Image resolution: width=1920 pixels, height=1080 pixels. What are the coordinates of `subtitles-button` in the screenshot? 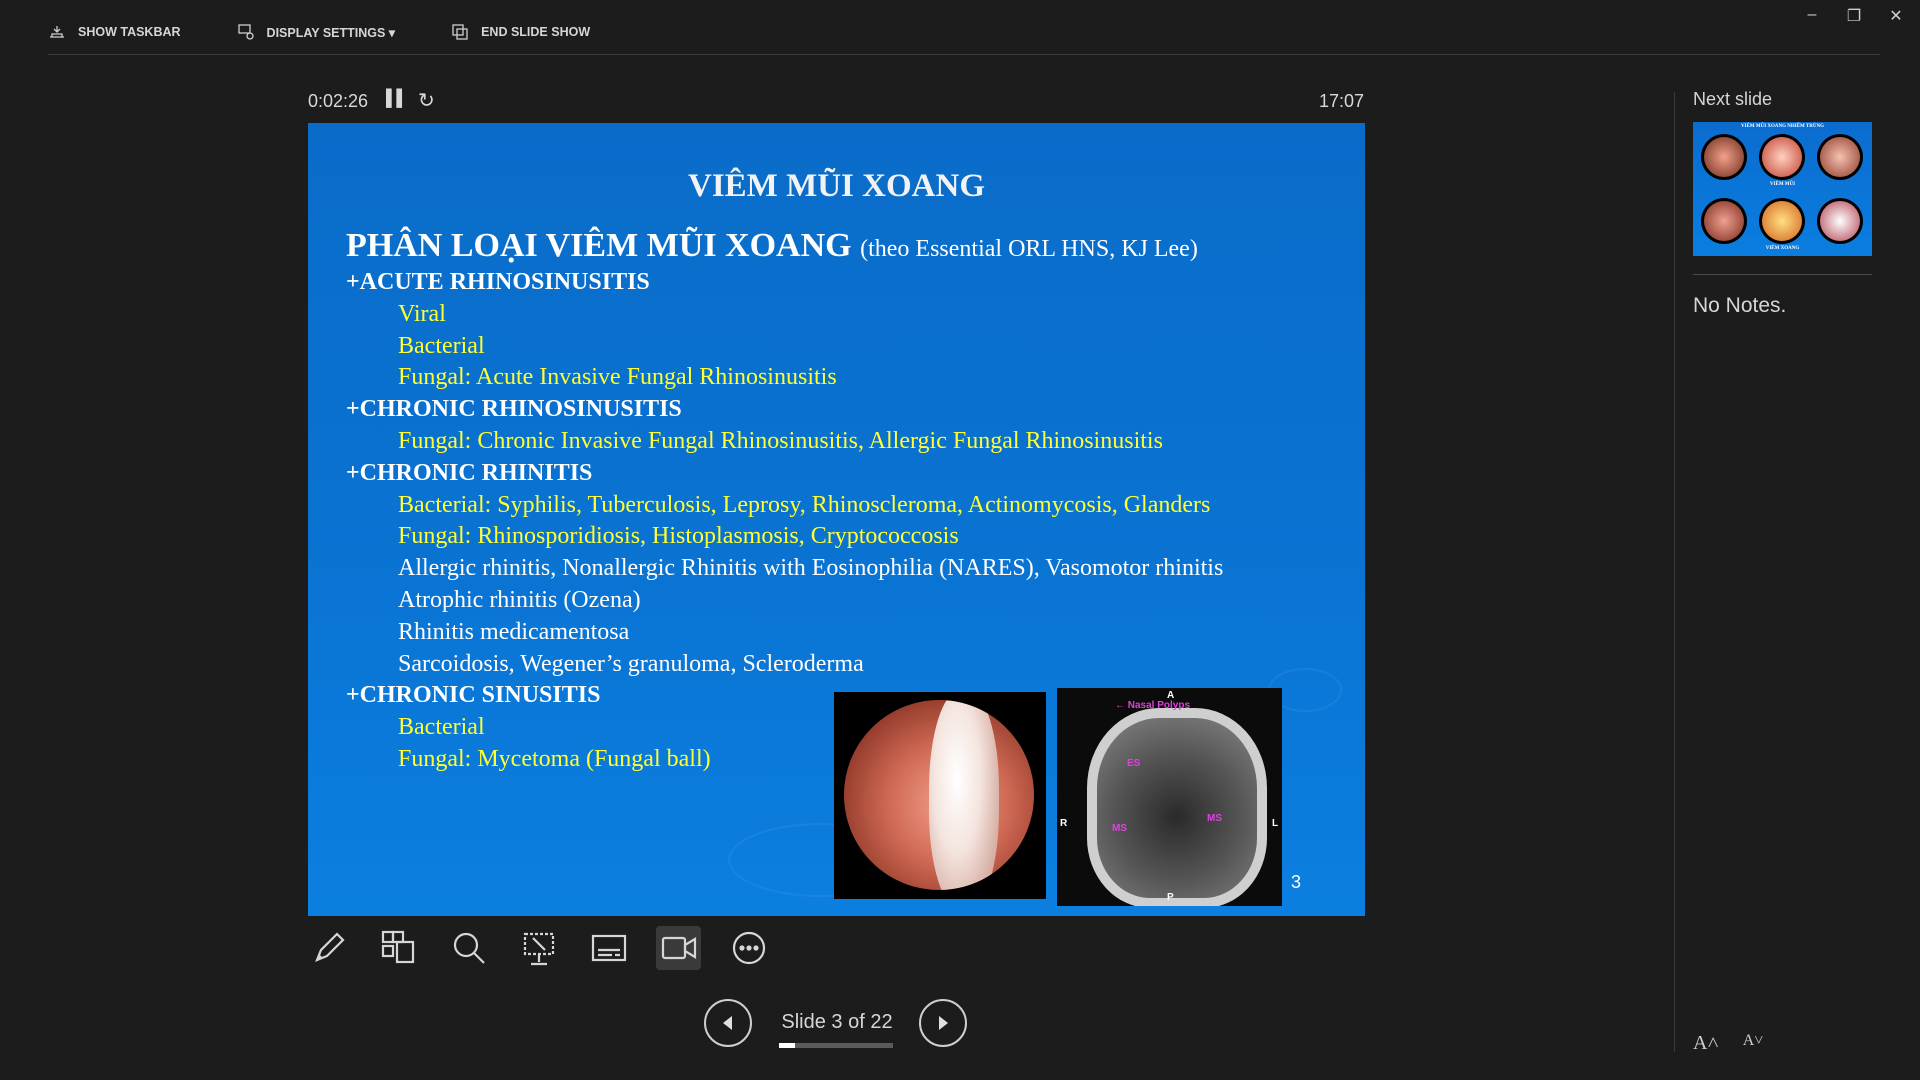 It's located at (608, 948).